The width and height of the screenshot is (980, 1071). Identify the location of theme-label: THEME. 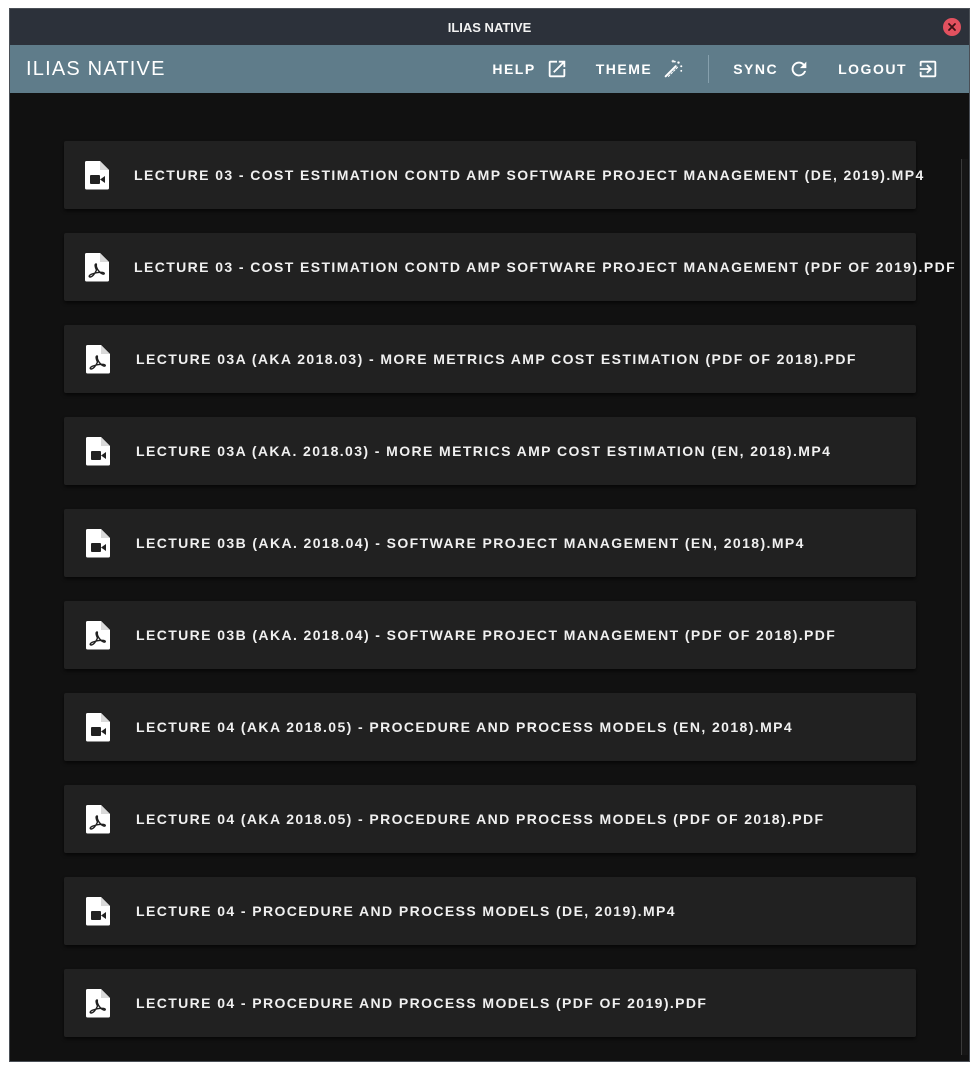
(624, 69).